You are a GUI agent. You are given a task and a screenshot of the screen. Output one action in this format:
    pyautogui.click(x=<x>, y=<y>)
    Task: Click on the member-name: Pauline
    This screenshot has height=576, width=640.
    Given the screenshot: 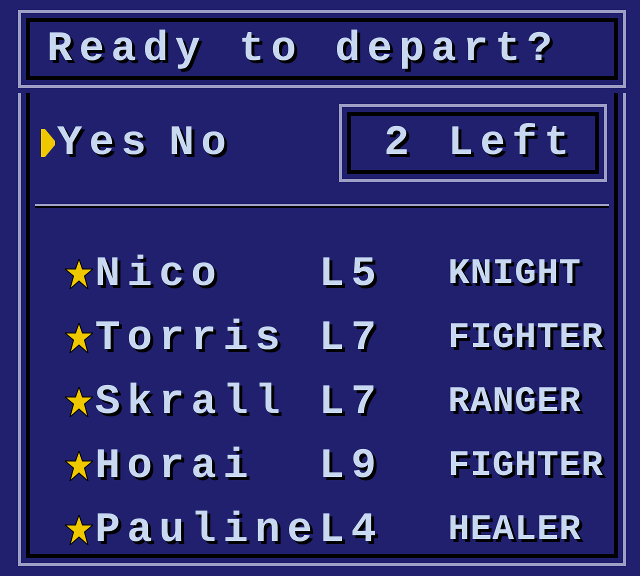 What is the action you would take?
    pyautogui.click(x=207, y=530)
    